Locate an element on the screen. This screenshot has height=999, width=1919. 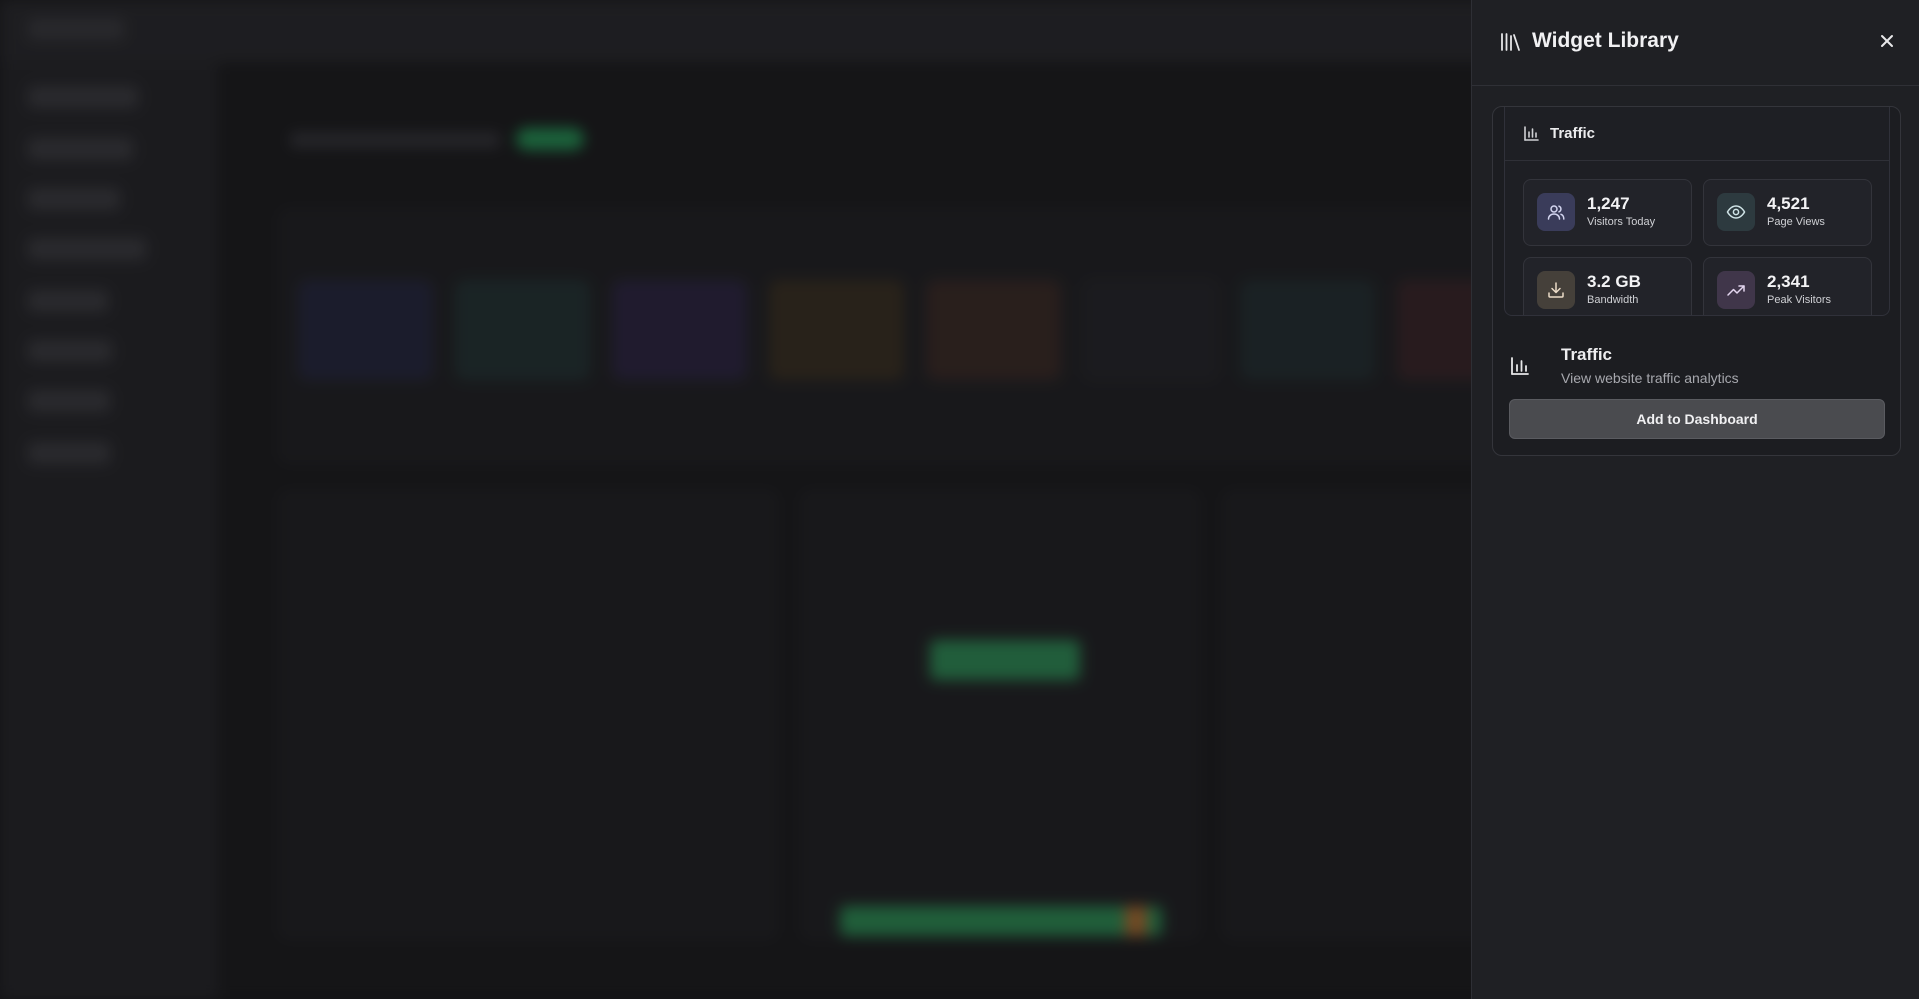
stat-page-views: 4,521 Page Views is located at coordinates (1787, 212).